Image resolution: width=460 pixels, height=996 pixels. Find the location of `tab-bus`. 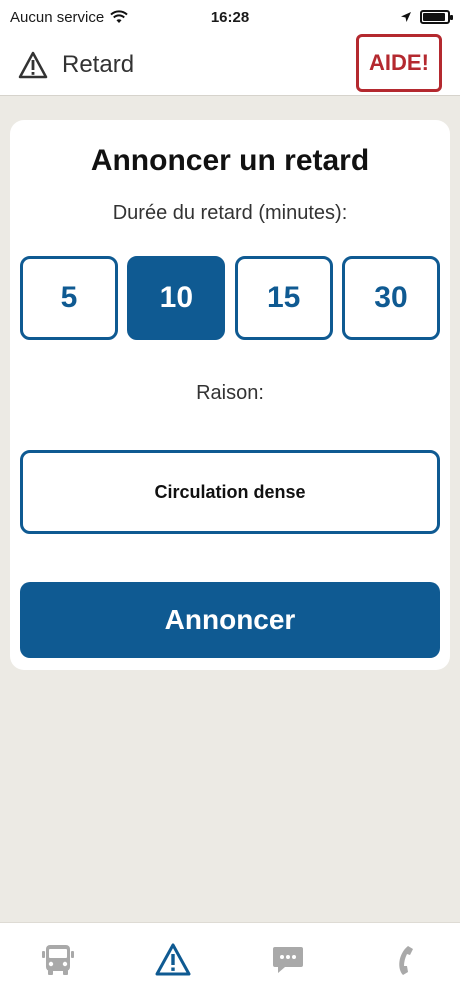

tab-bus is located at coordinates (58, 960).